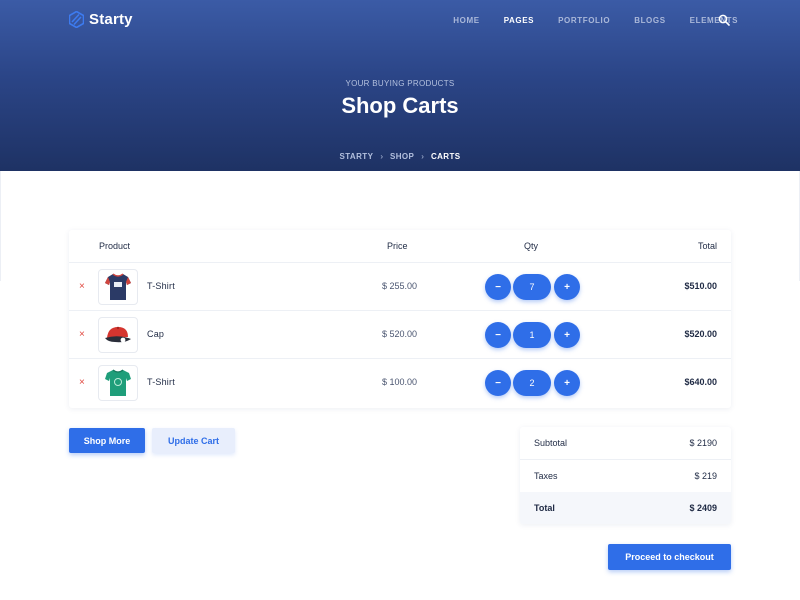 The image size is (800, 600). What do you see at coordinates (531, 246) in the screenshot?
I see `column-header-qty: Qty` at bounding box center [531, 246].